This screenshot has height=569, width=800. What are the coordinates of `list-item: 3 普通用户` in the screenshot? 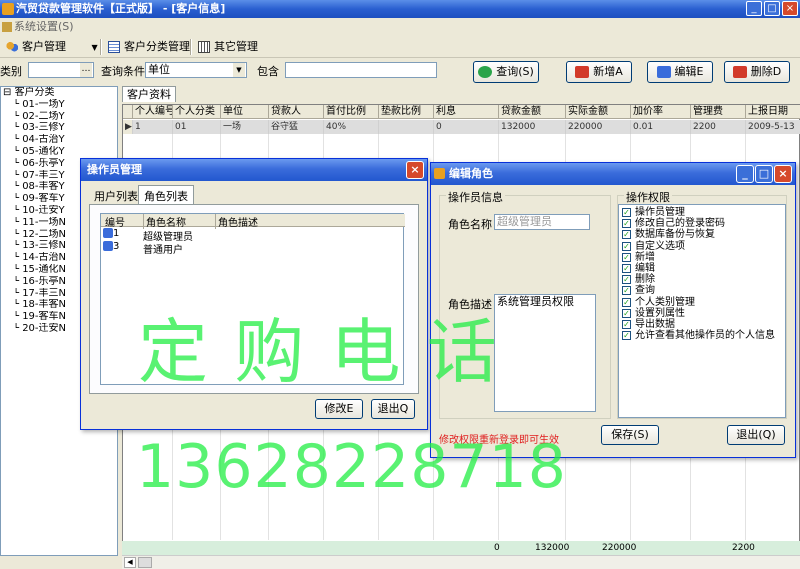 It's located at (143, 248).